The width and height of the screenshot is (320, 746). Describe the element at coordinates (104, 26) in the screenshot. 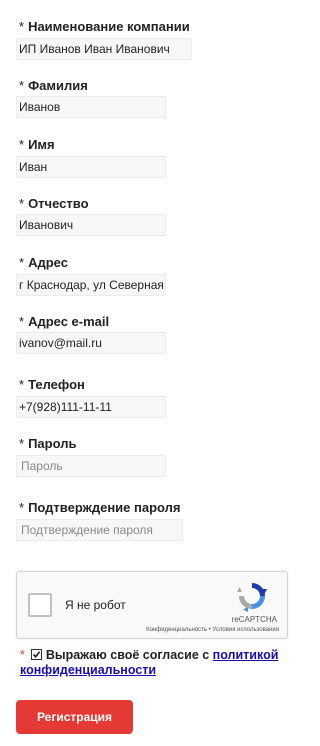

I see `label-company-name: * Наименование компании` at that location.